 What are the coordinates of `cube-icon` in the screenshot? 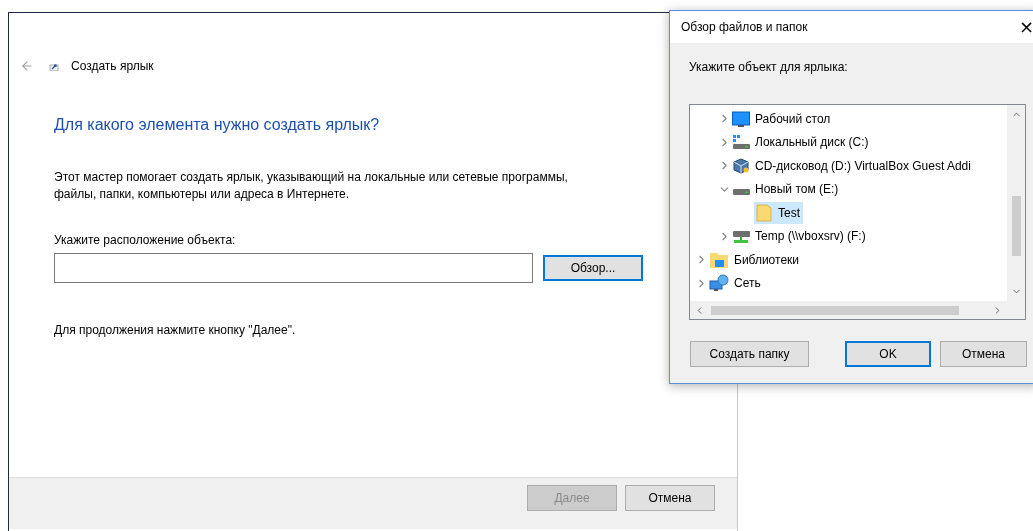 It's located at (741, 165).